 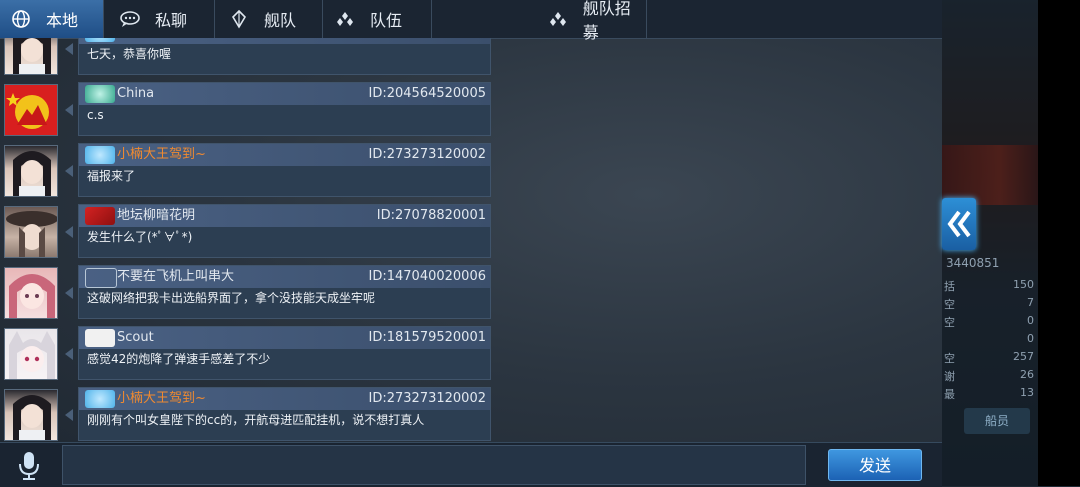 I want to click on message-text: 感觉42的炮降了弹速手感差了不少, so click(x=179, y=359).